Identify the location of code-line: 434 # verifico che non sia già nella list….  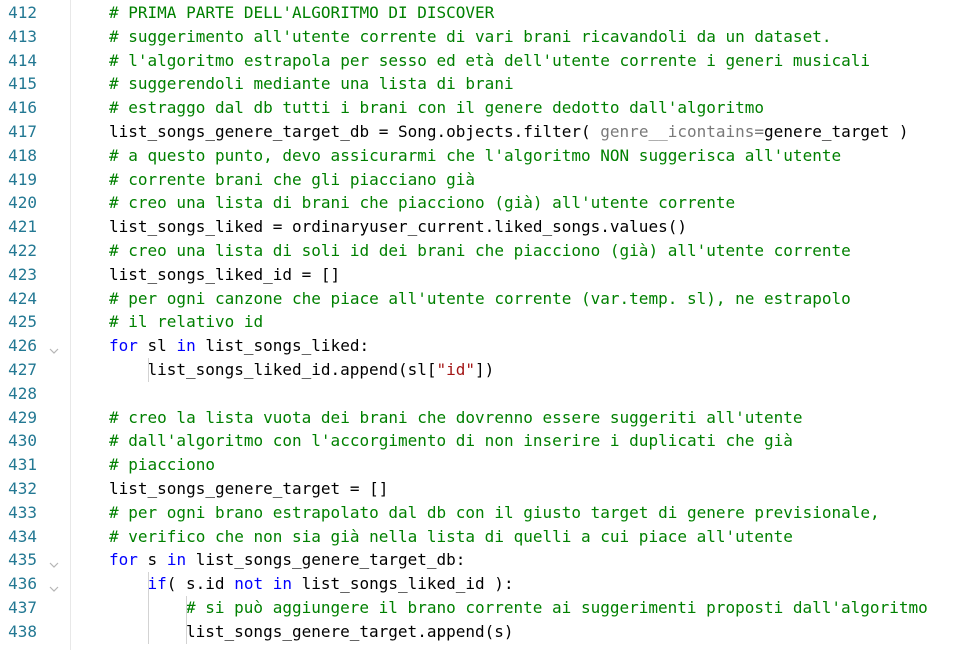
(490, 537).